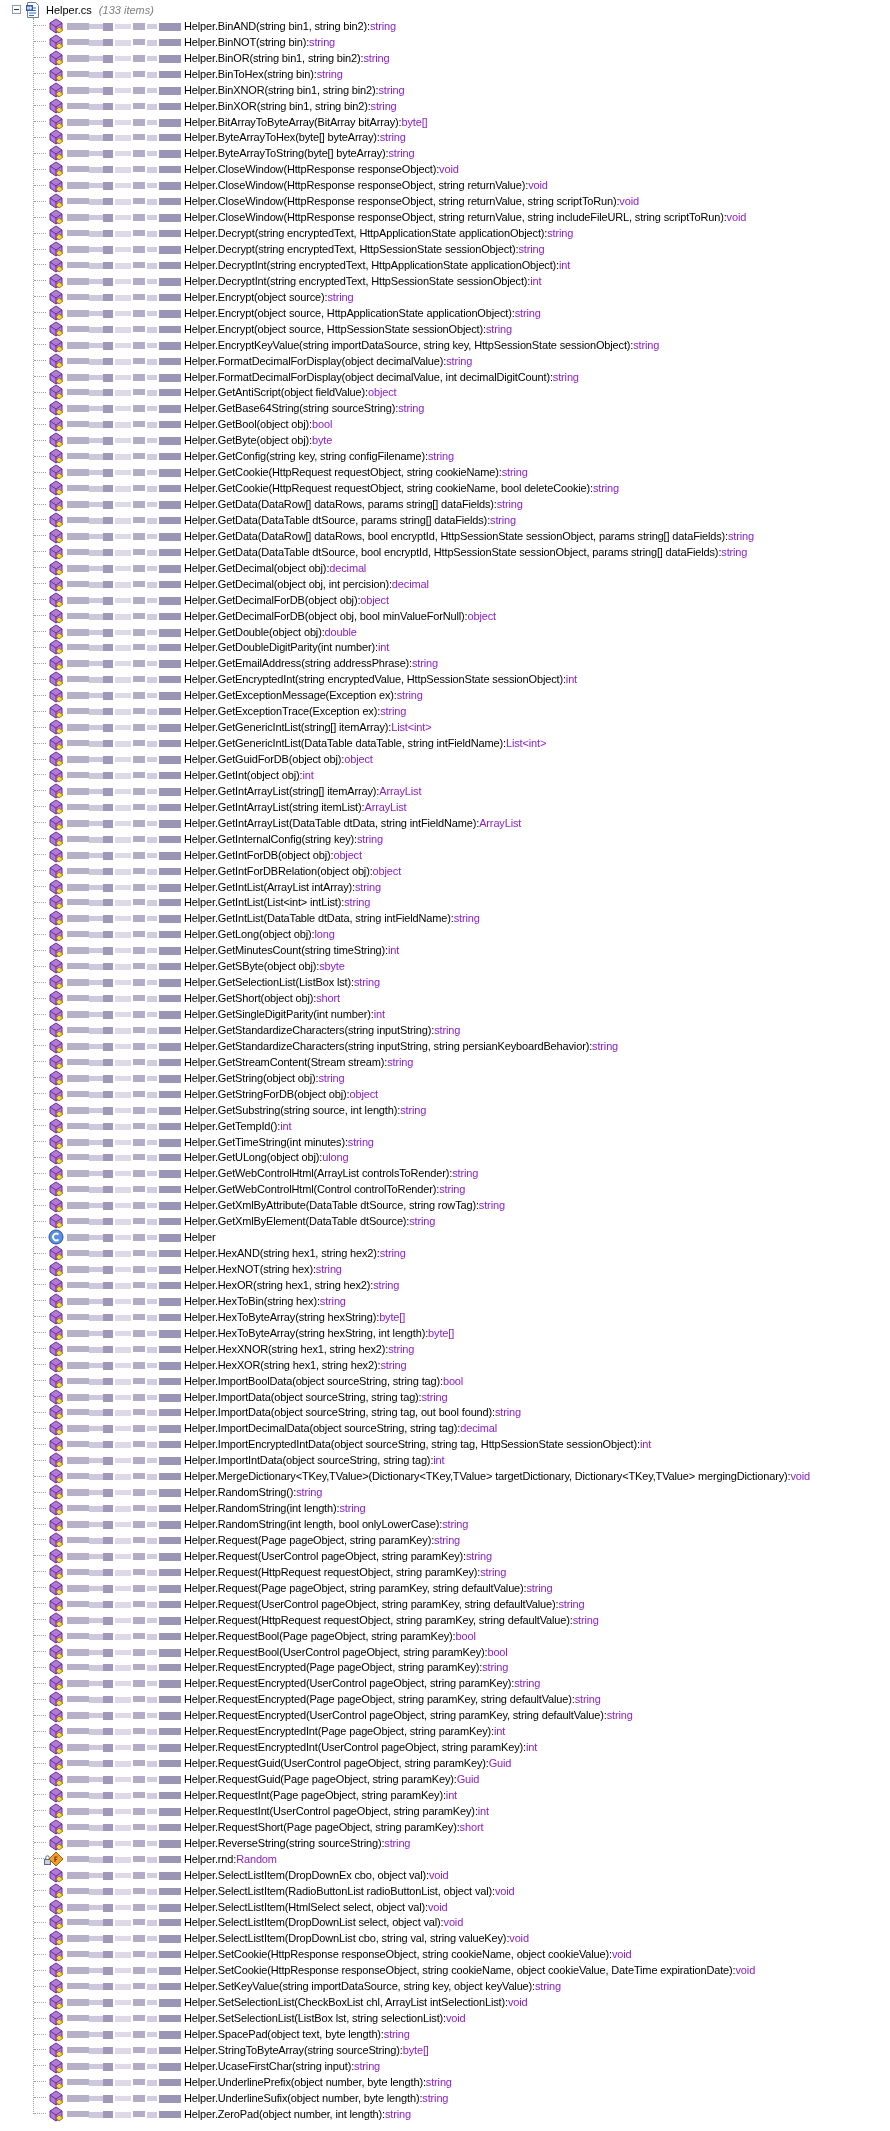  What do you see at coordinates (363, 280) in the screenshot?
I see `member-label: Helper.DecryptInt(string encryptedText, HttpSessionState sessionObject):int` at bounding box center [363, 280].